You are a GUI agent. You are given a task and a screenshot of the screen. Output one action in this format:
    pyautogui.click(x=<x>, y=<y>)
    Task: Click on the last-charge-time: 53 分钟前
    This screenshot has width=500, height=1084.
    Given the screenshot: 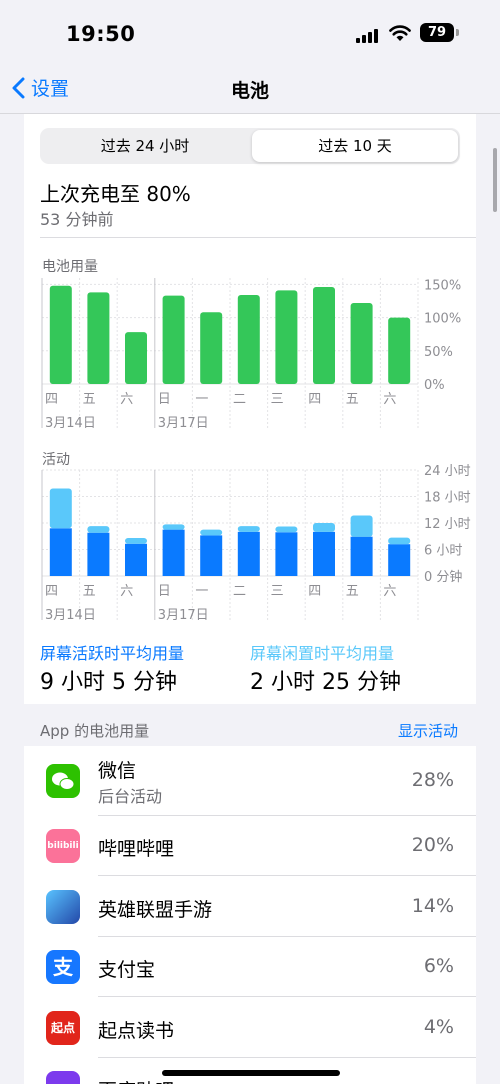 What is the action you would take?
    pyautogui.click(x=77, y=219)
    